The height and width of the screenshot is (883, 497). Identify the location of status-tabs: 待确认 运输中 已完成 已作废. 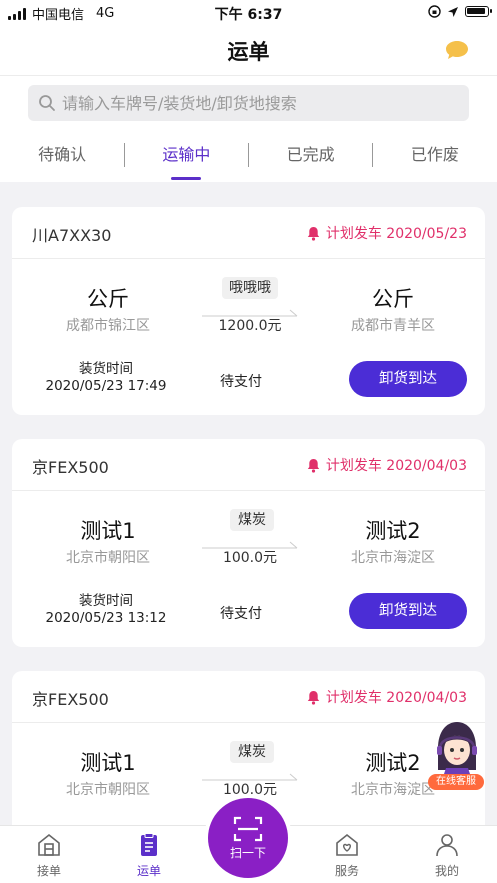
(248, 156).